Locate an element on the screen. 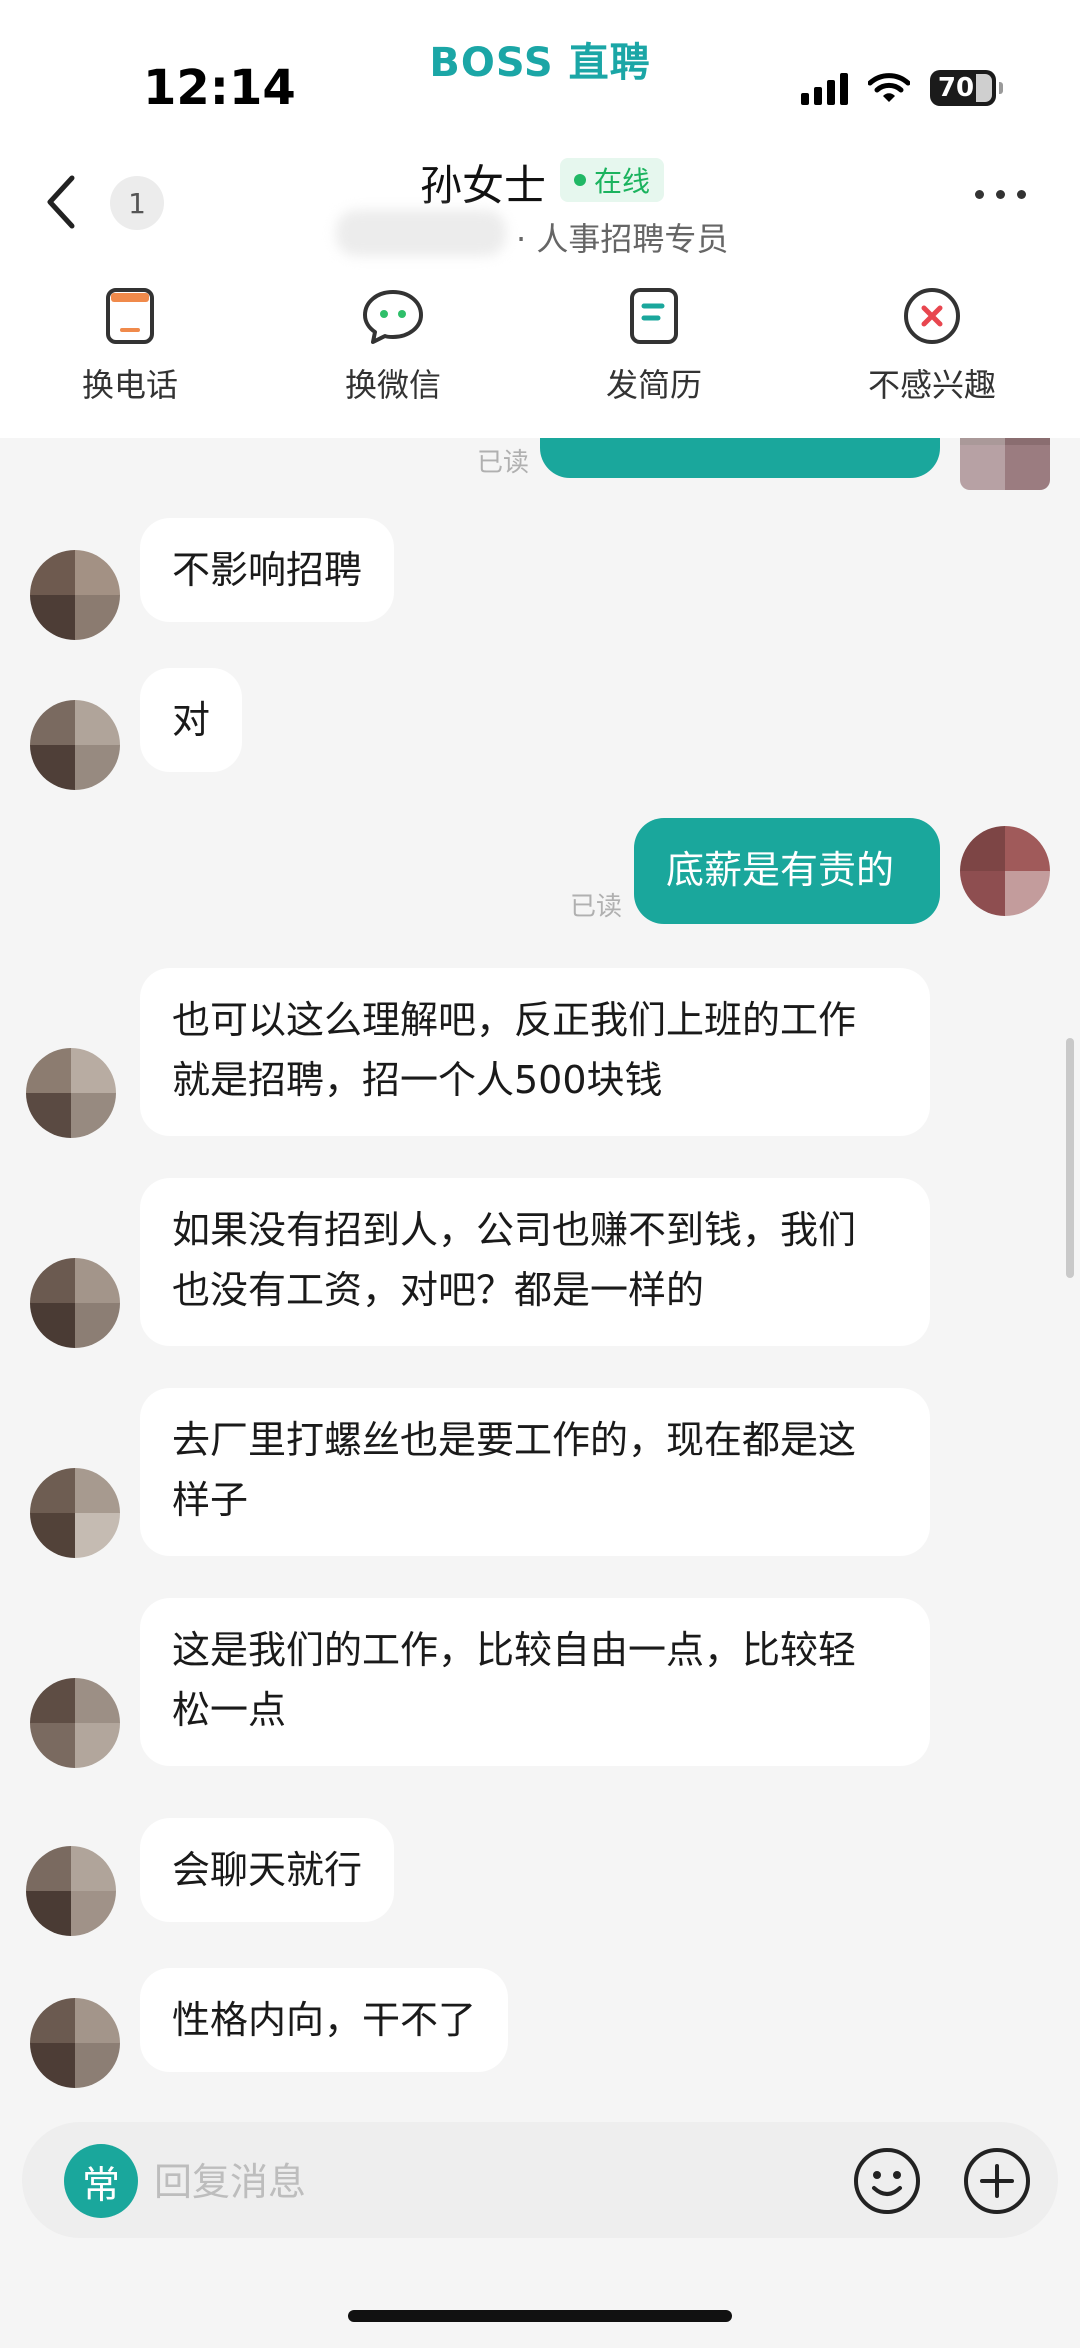 The image size is (1080, 2348). resume-icon is located at coordinates (654, 316).